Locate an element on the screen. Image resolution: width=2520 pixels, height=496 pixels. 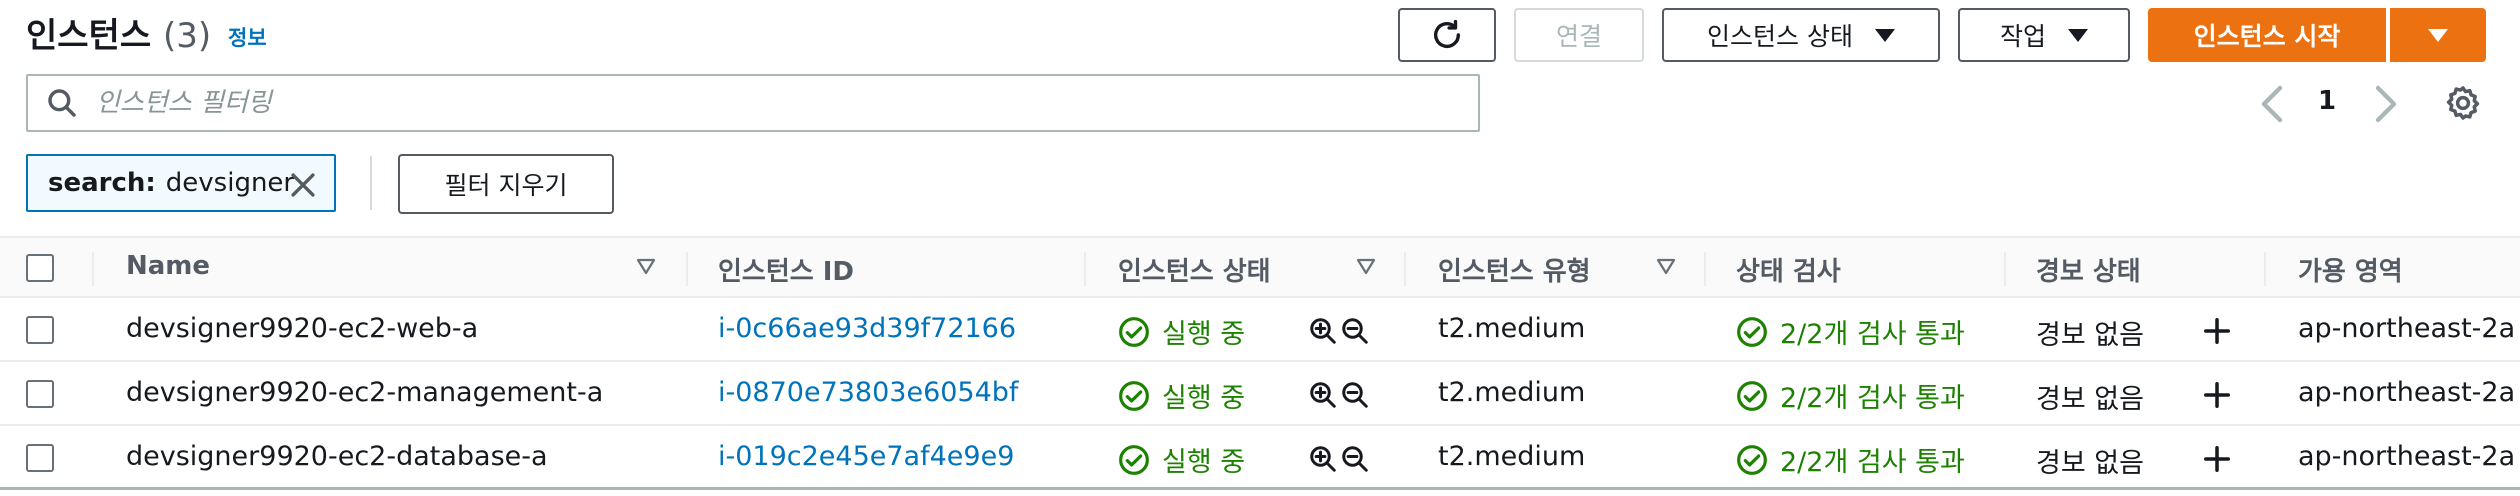
instance-state-label: 인스턴스 상태 is located at coordinates (1780, 36).